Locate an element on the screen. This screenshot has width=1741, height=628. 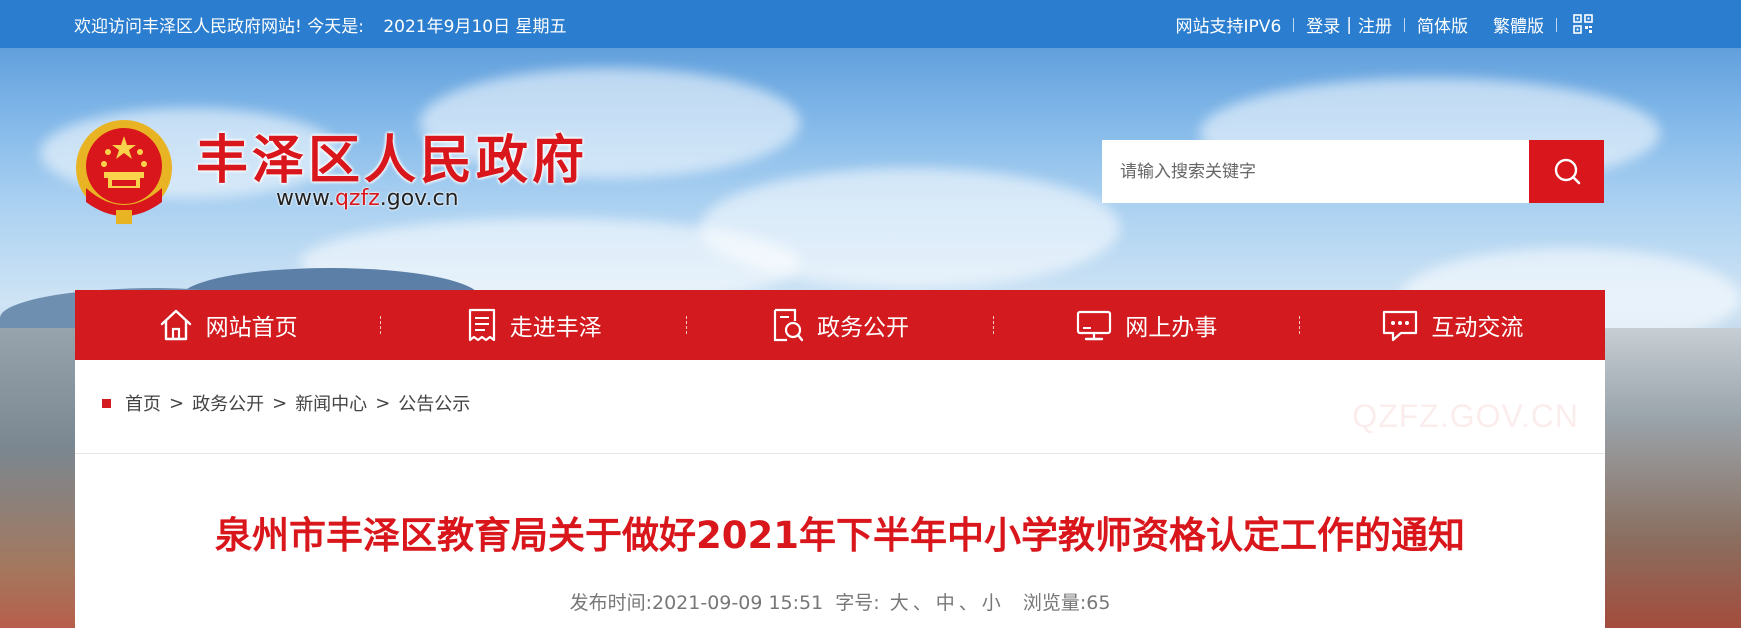
site-watermark: QZFZ.GOV.CN is located at coordinates (1465, 416).